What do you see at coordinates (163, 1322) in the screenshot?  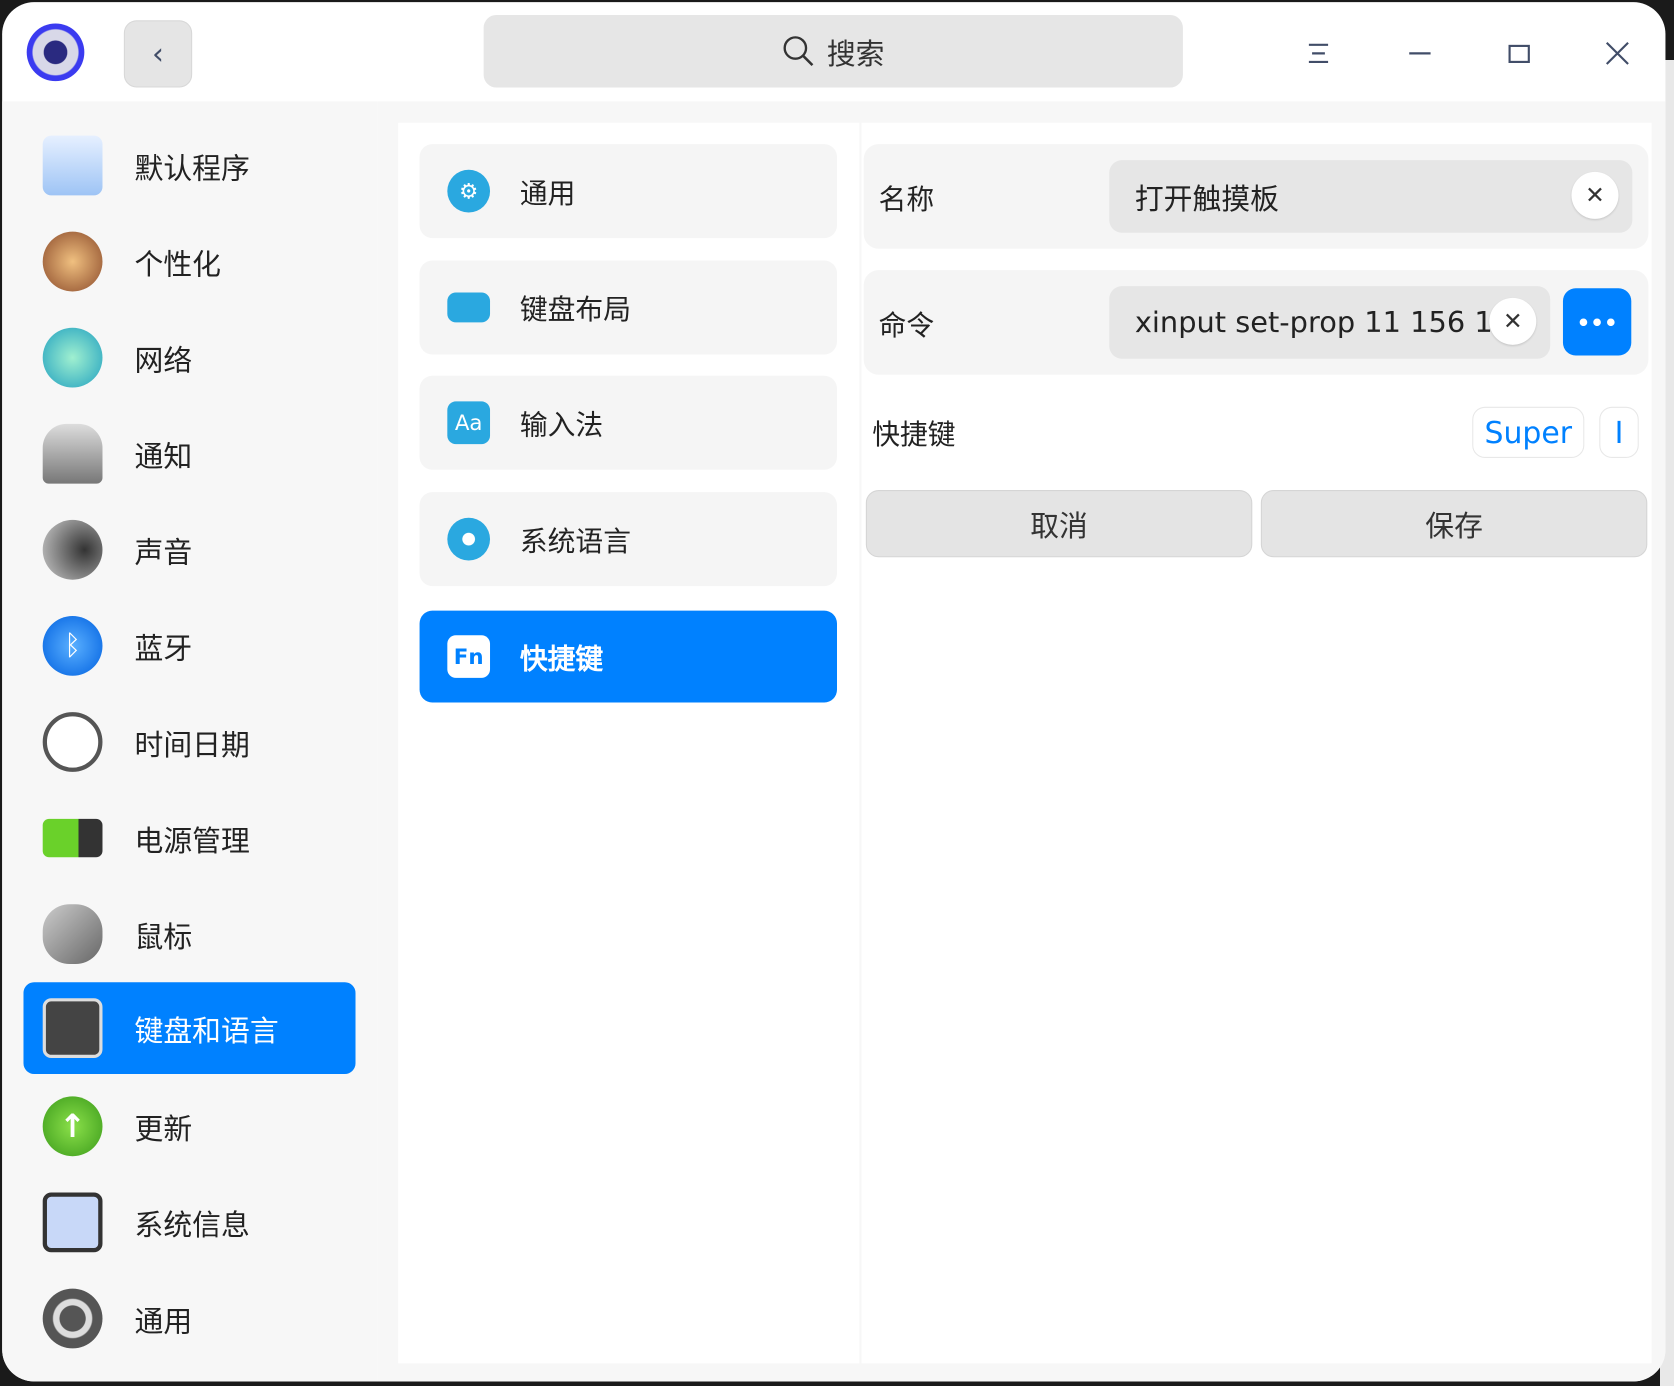 I see `sidebar-item-label: 通用` at bounding box center [163, 1322].